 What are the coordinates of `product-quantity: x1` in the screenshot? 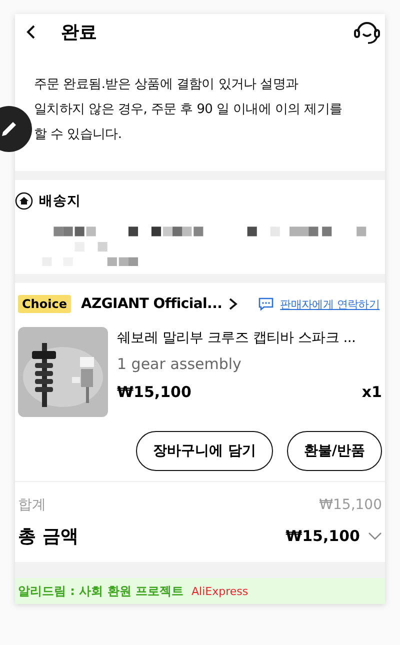 It's located at (372, 392).